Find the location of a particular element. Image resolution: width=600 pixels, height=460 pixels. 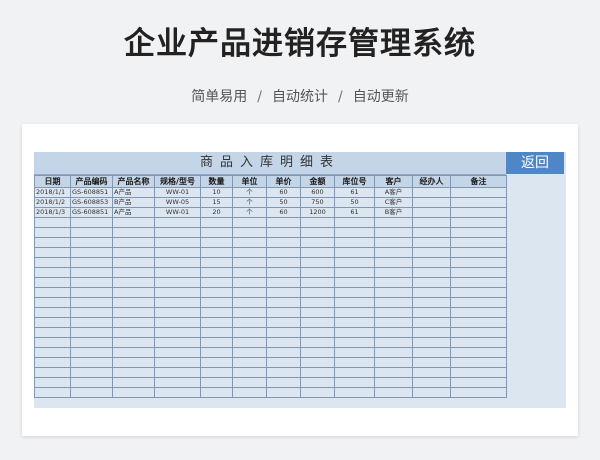

table-cell: 15 is located at coordinates (216, 202).